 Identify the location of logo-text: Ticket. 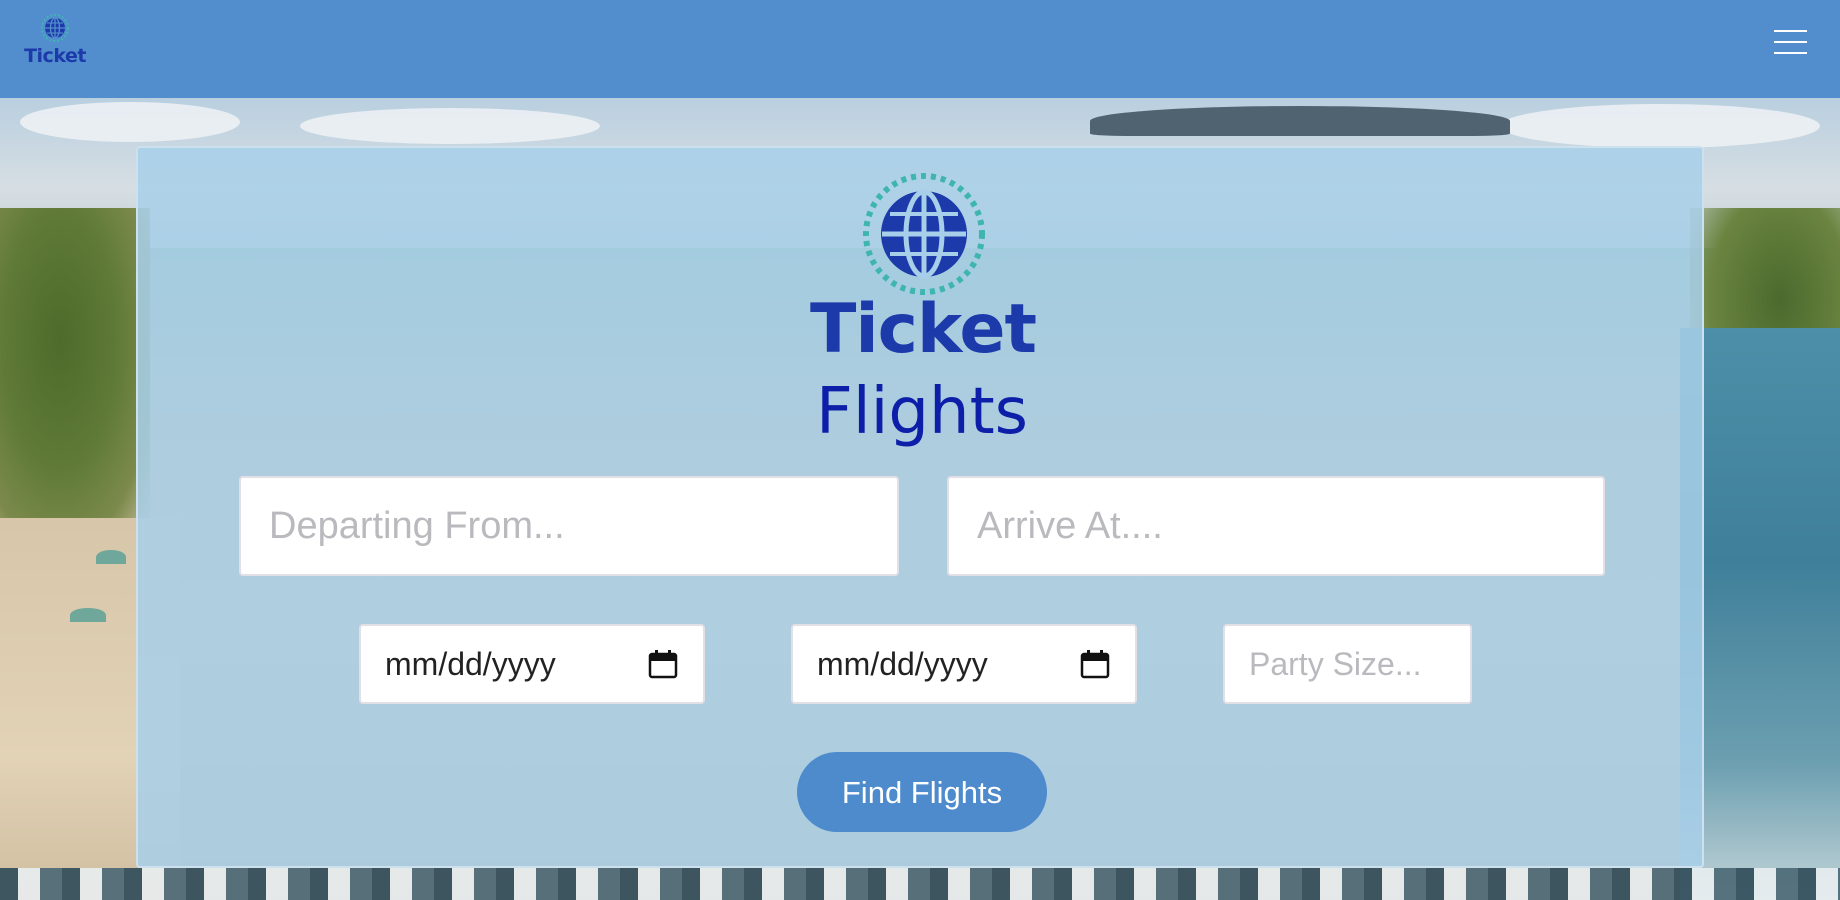
(55, 56).